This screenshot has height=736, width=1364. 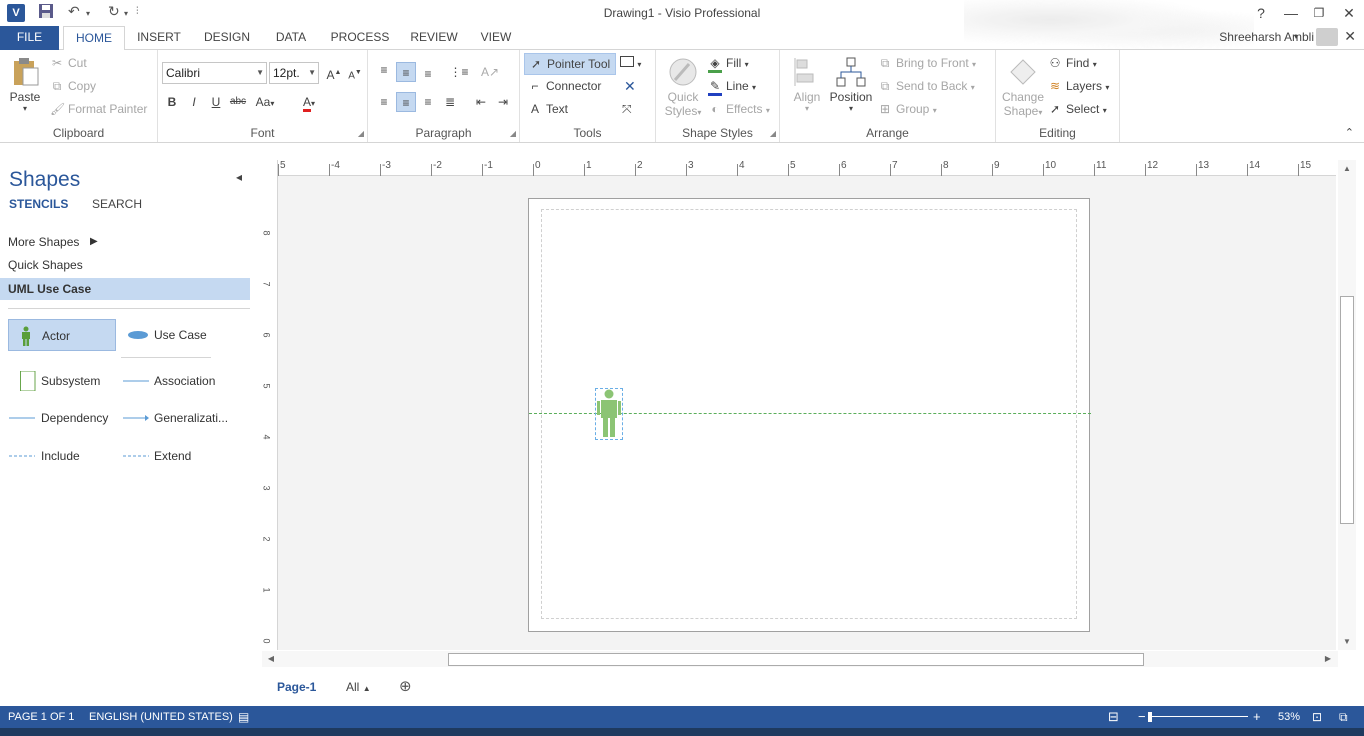 I want to click on tab-process: PROCESS, so click(x=360, y=38).